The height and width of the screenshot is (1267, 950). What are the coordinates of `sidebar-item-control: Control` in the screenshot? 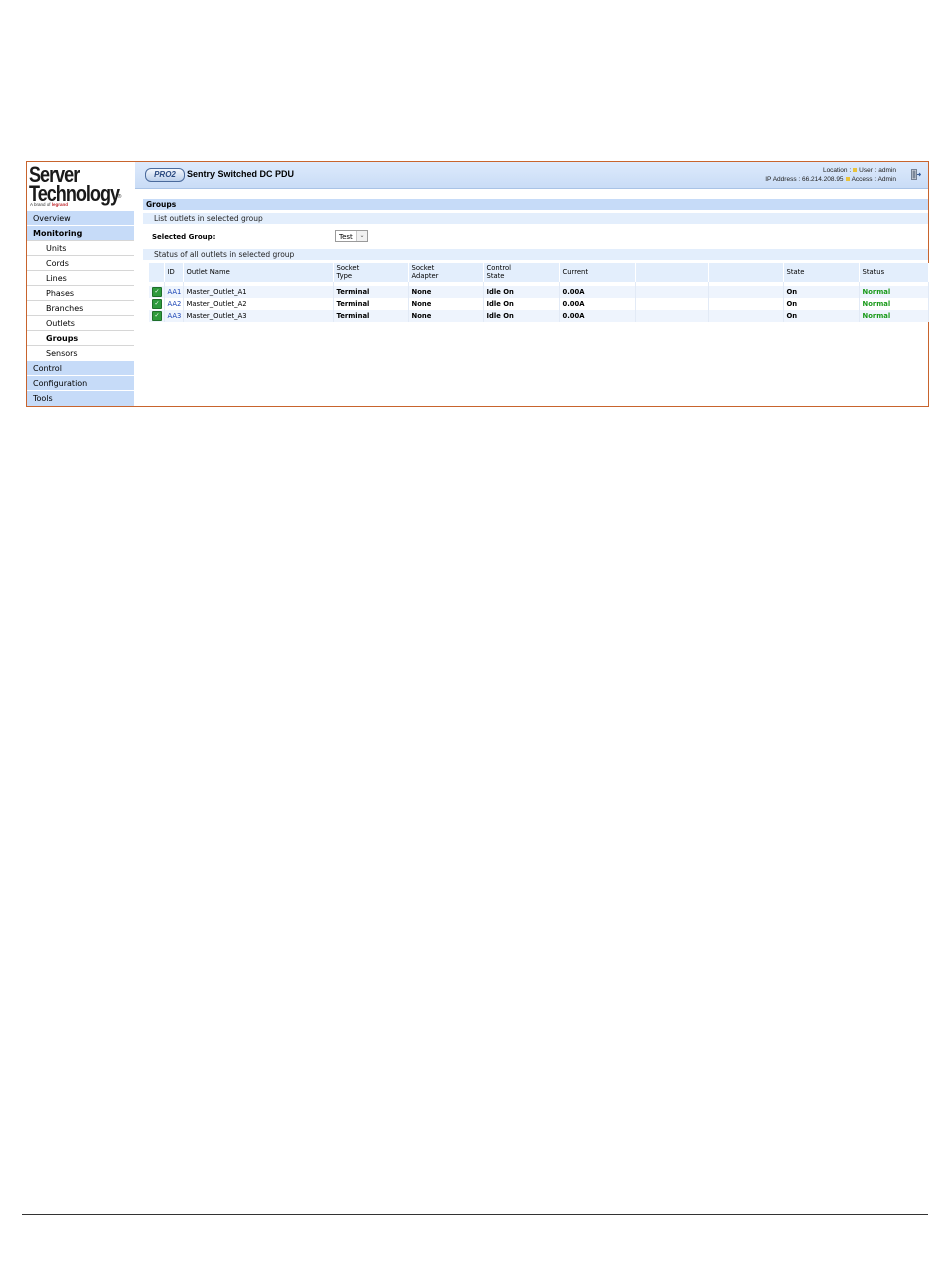 It's located at (80, 367).